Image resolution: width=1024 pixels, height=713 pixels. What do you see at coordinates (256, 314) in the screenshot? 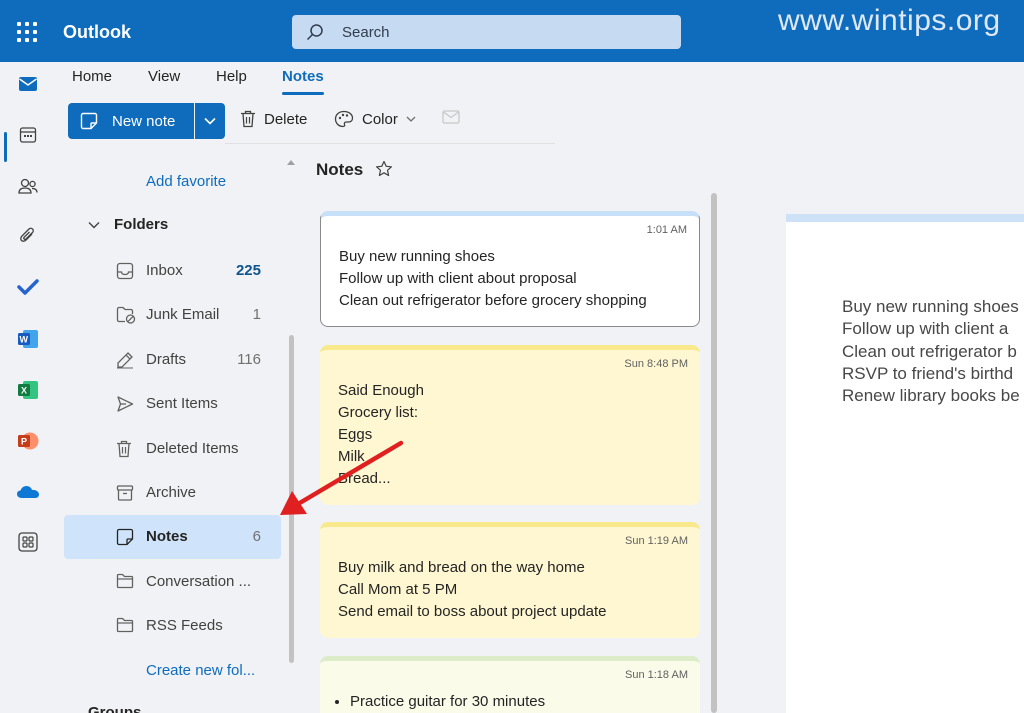
I see `item-count: 1` at bounding box center [256, 314].